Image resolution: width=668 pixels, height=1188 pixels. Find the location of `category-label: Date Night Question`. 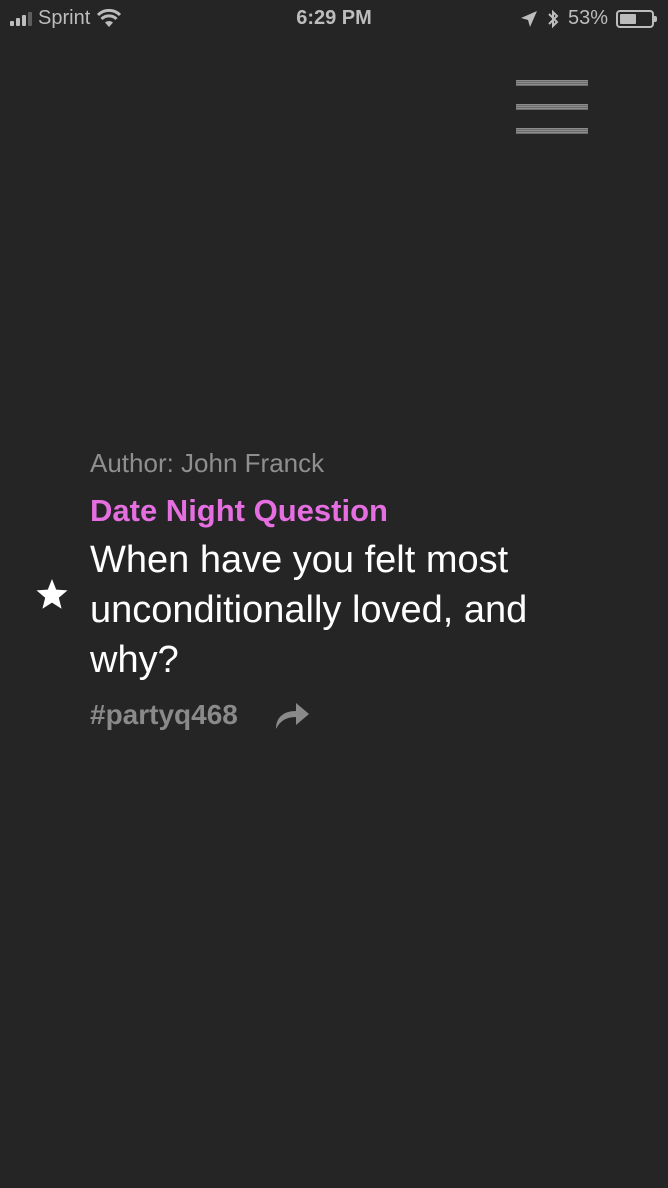

category-label: Date Night Question is located at coordinates (239, 510).